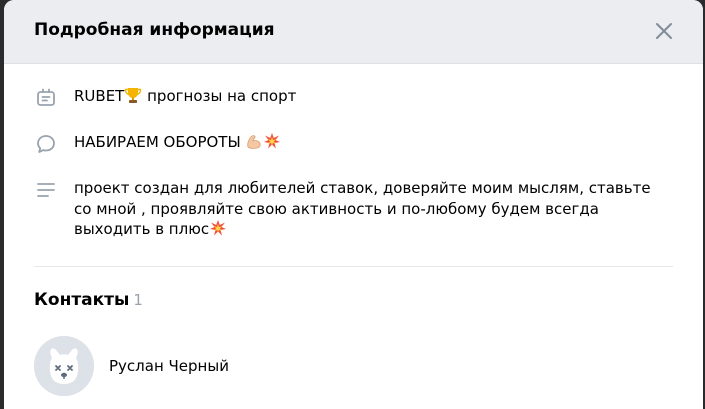 The image size is (705, 409). Describe the element at coordinates (138, 300) in the screenshot. I see `contacts-count: 1` at that location.